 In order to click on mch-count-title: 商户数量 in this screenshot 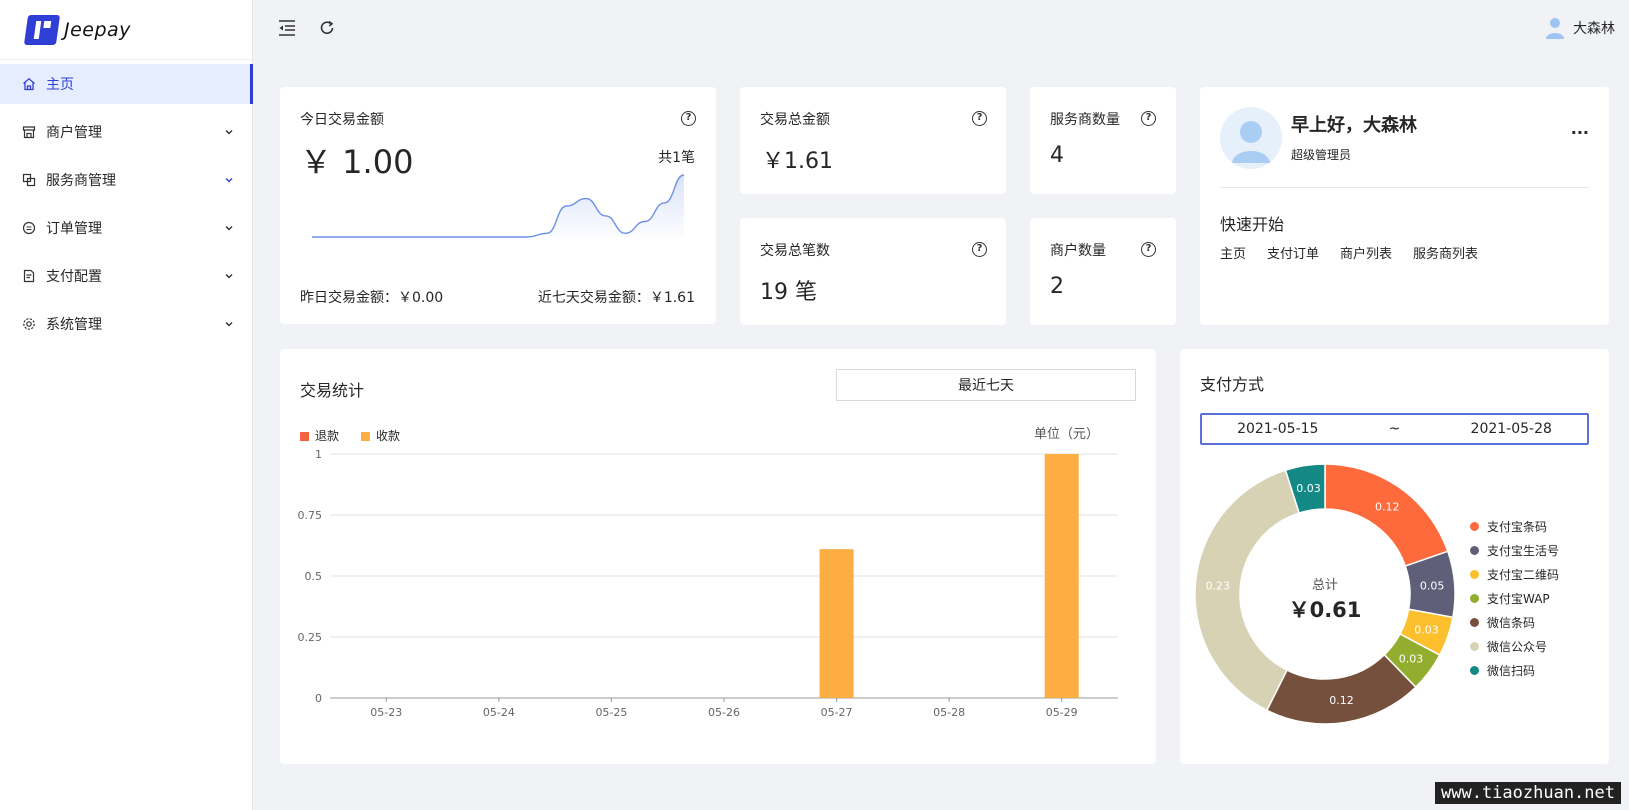, I will do `click(1078, 251)`.